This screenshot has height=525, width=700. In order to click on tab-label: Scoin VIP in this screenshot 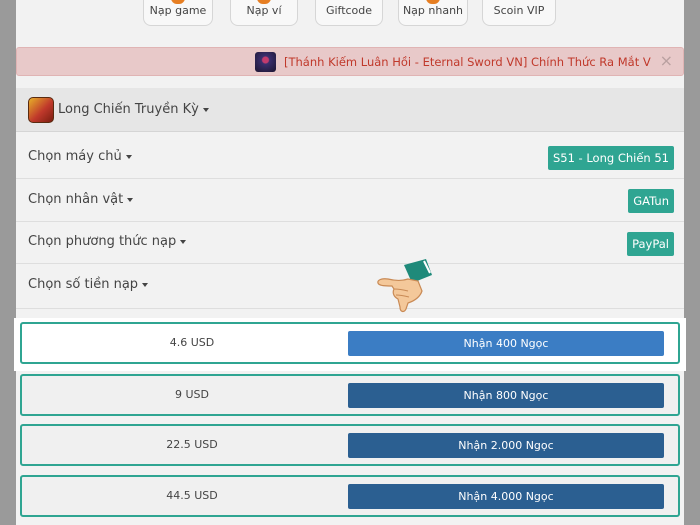, I will do `click(519, 10)`.